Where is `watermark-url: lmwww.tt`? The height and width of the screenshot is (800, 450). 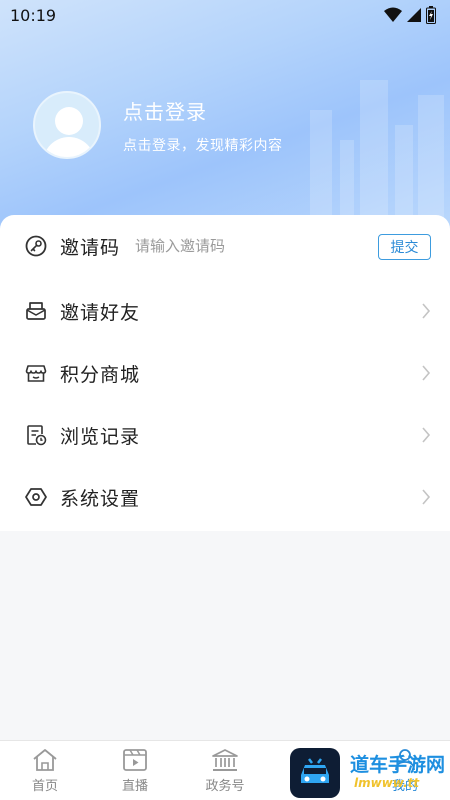 watermark-url: lmwww.tt is located at coordinates (387, 783).